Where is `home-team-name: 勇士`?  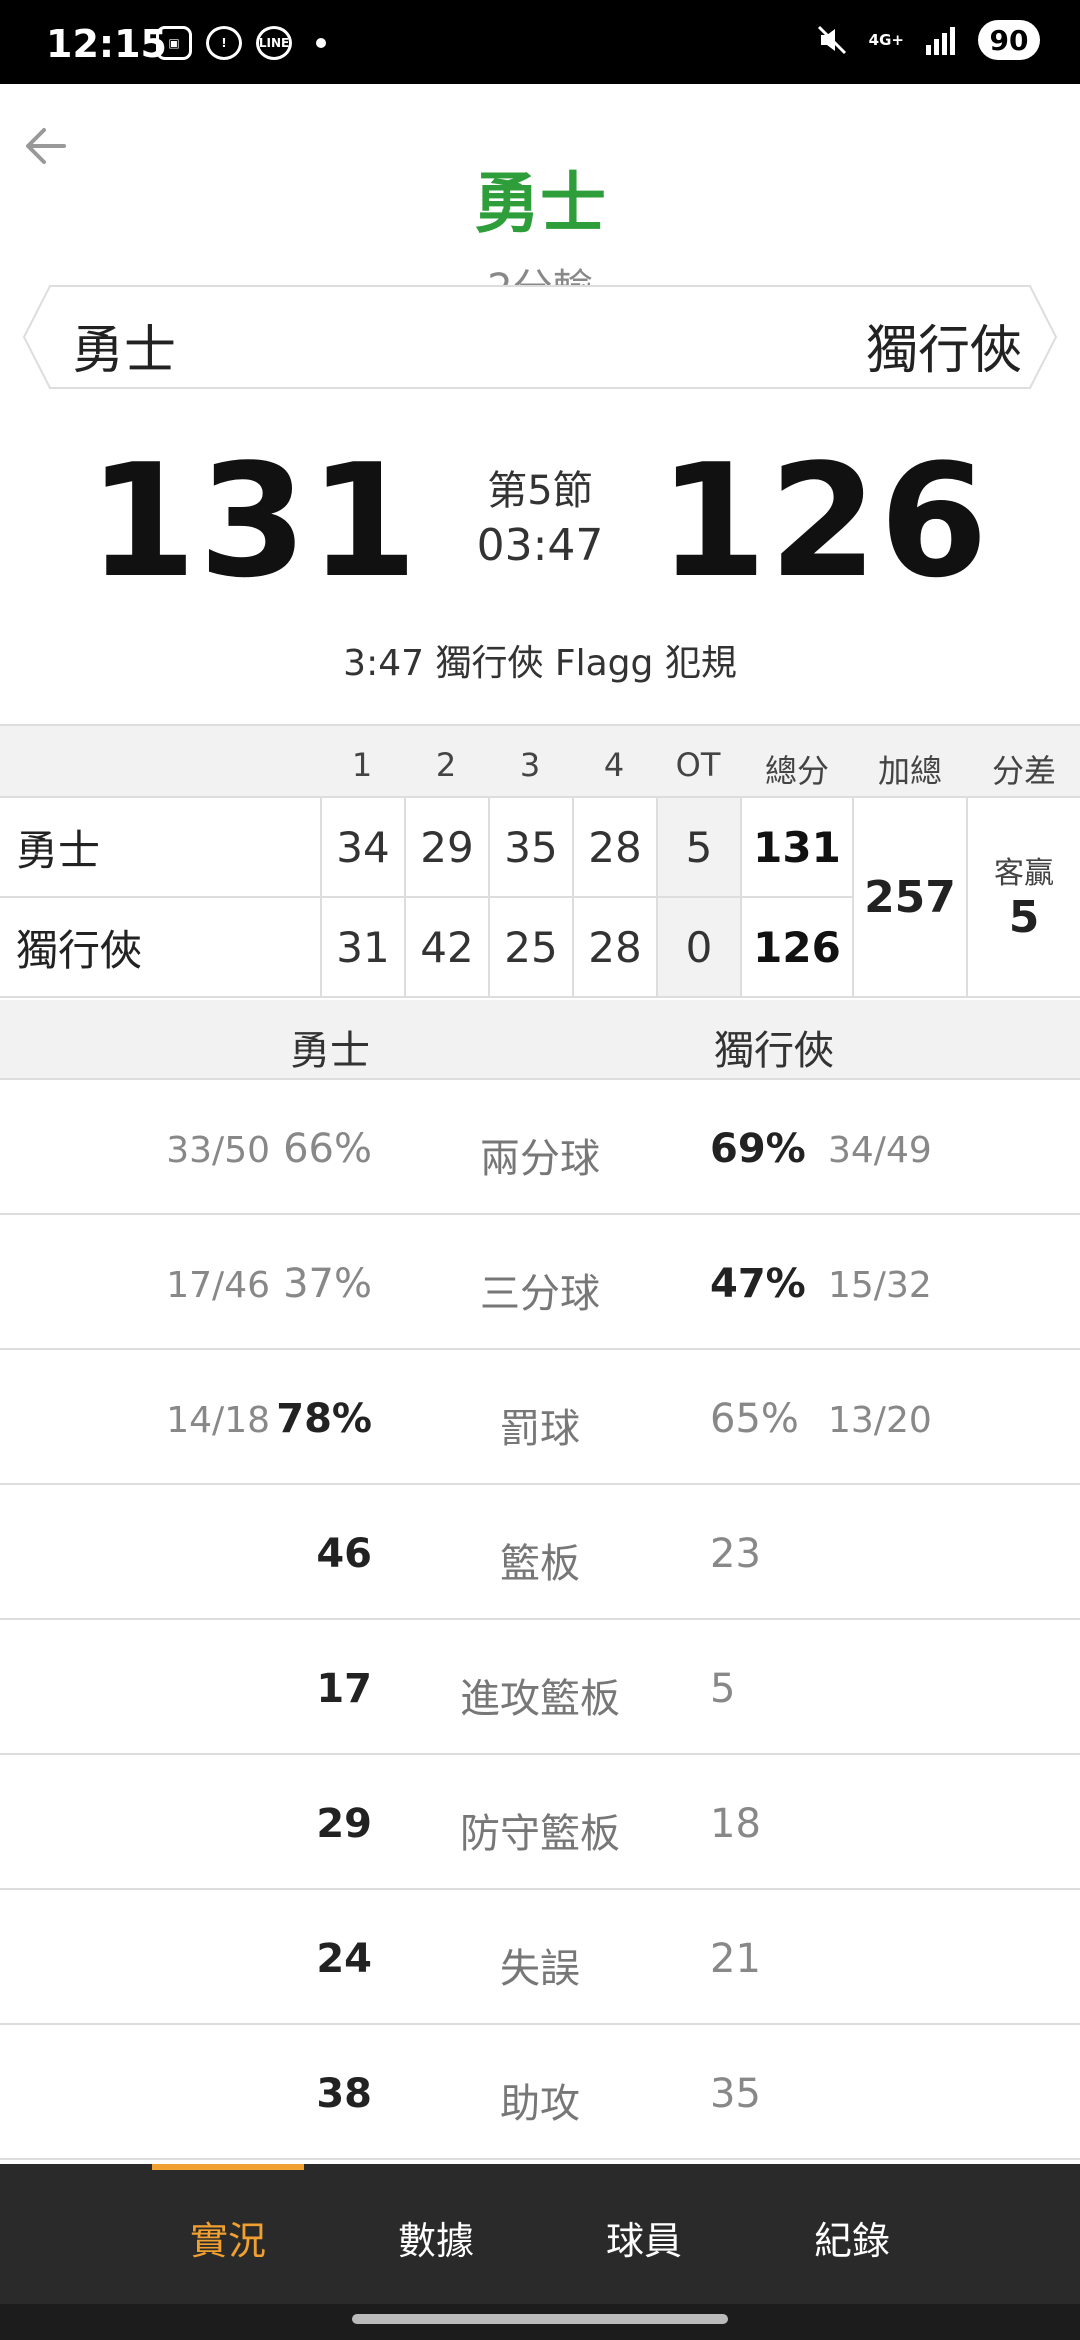
home-team-name: 勇士 is located at coordinates (124, 345).